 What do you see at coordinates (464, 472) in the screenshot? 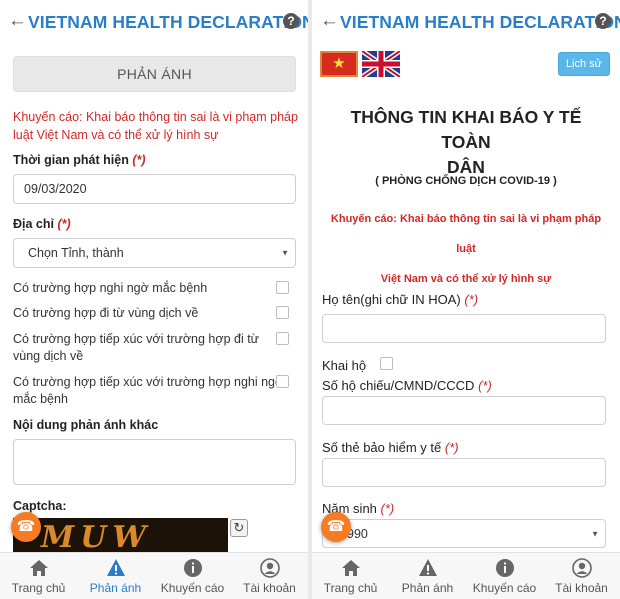
I see `insurance-input` at bounding box center [464, 472].